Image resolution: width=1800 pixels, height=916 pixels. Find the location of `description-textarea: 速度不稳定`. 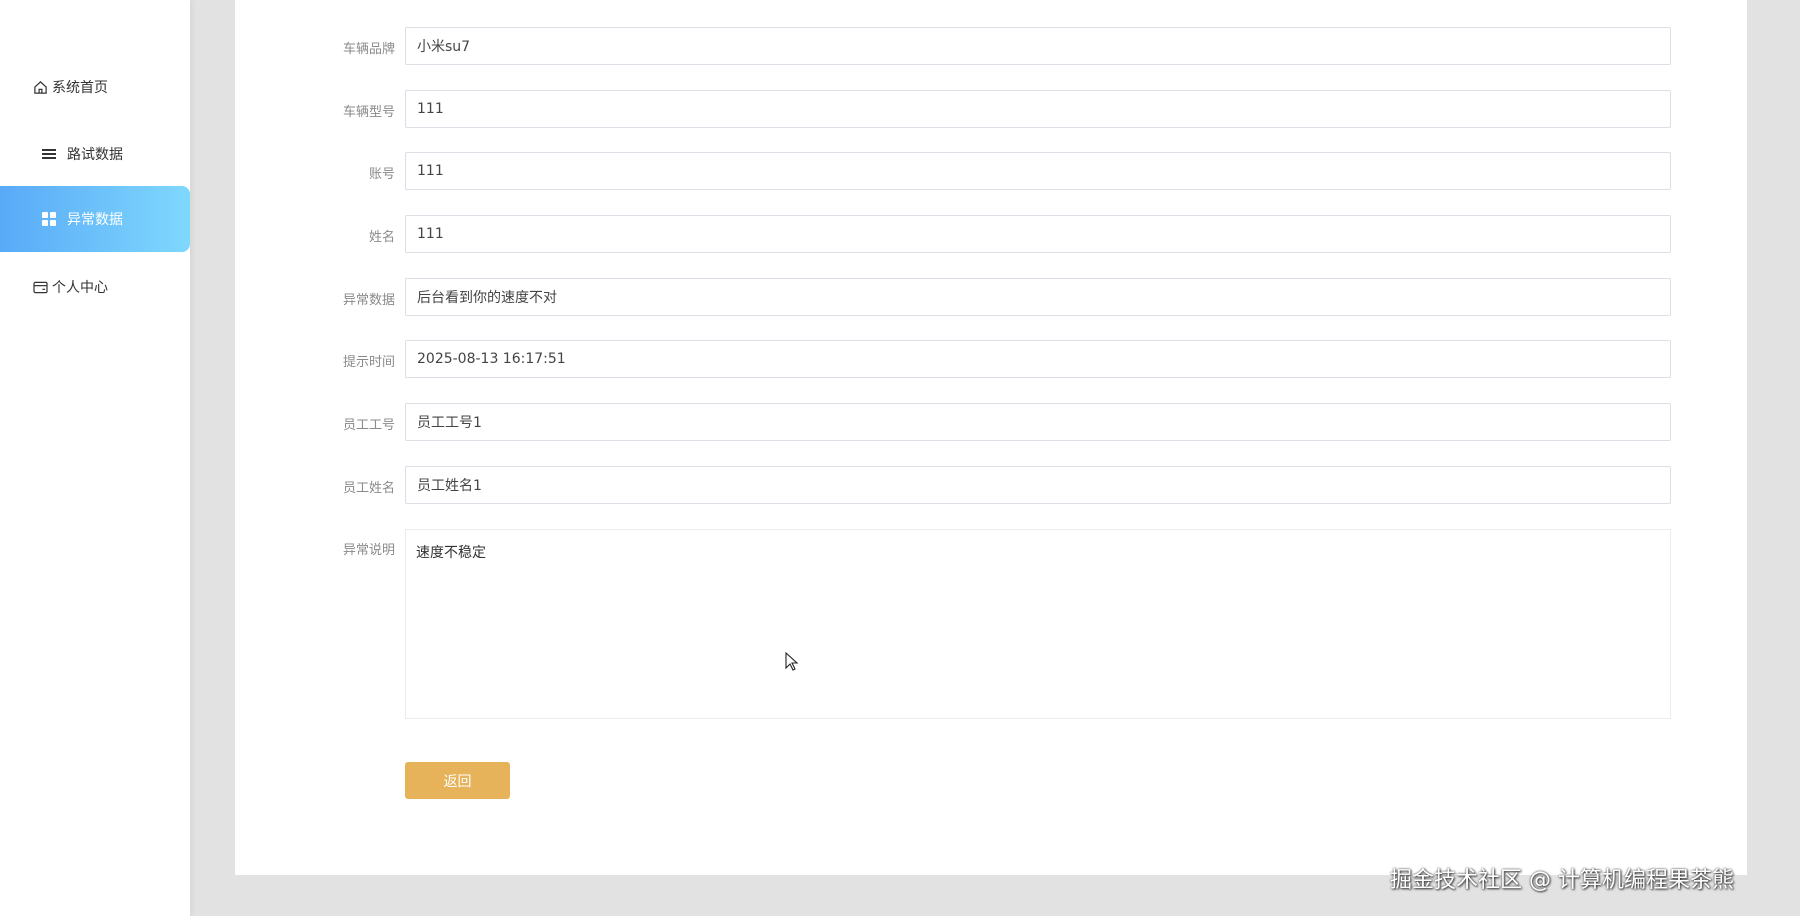

description-textarea: 速度不稳定 is located at coordinates (1038, 624).